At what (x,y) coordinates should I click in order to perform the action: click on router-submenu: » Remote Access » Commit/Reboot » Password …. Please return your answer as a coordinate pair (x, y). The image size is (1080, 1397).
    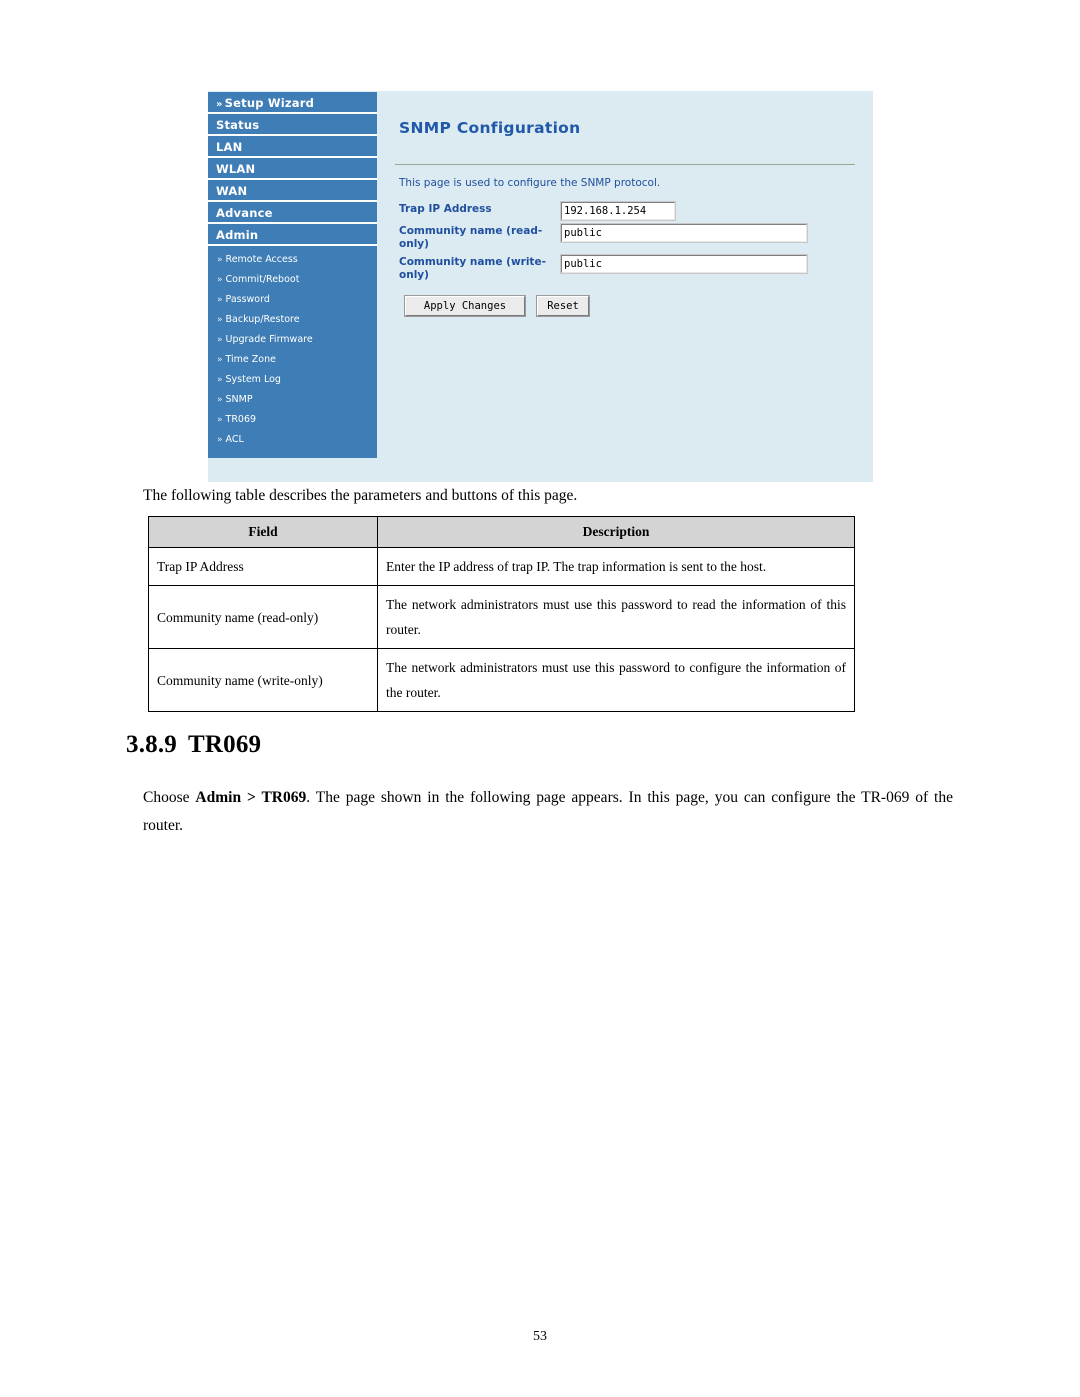
    Looking at the image, I should click on (292, 352).